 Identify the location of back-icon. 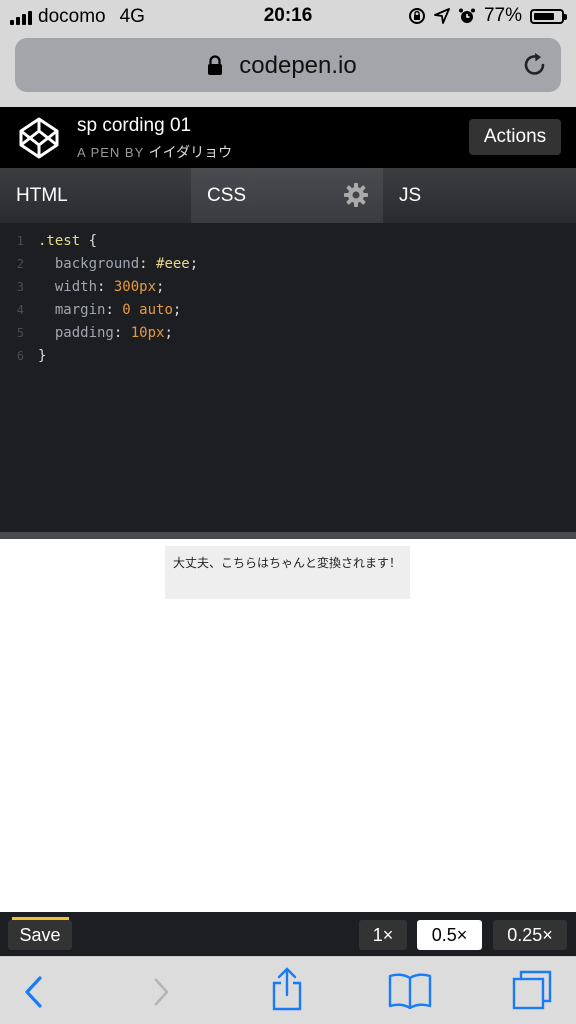
(33, 992).